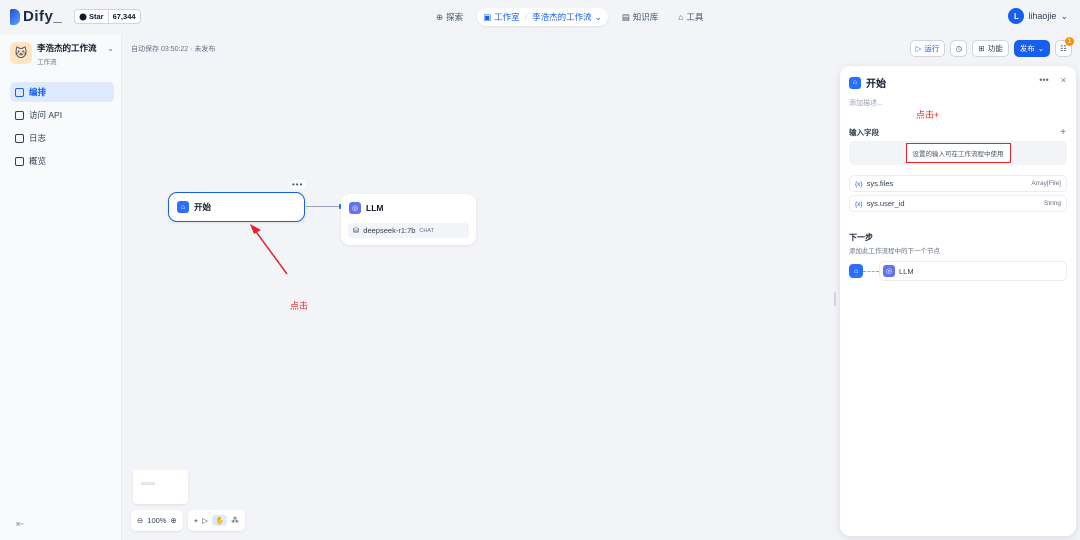  I want to click on dify-logo: Dify_, so click(36, 16).